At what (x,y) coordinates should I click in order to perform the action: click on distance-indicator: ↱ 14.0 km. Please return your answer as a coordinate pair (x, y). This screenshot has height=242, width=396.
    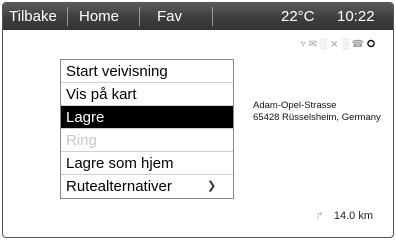
    Looking at the image, I should click on (344, 216).